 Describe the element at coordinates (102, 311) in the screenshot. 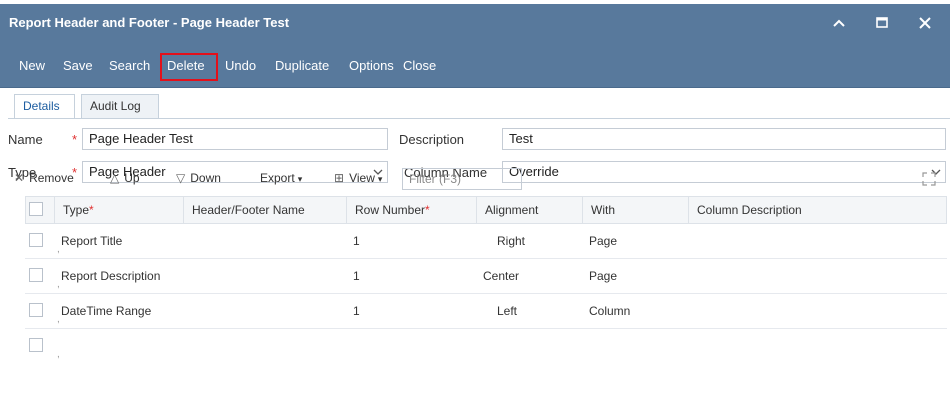

I see `cell-type: DateTime Range` at that location.